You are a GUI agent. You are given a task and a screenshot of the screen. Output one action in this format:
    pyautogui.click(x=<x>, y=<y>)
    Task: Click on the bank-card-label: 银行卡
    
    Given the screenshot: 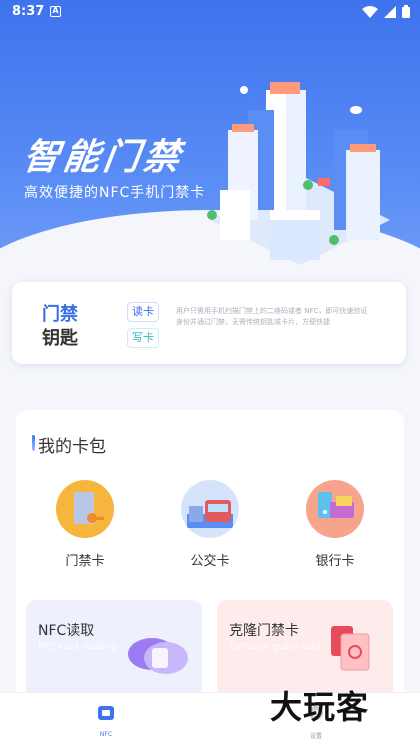 What is the action you would take?
    pyautogui.click(x=335, y=561)
    